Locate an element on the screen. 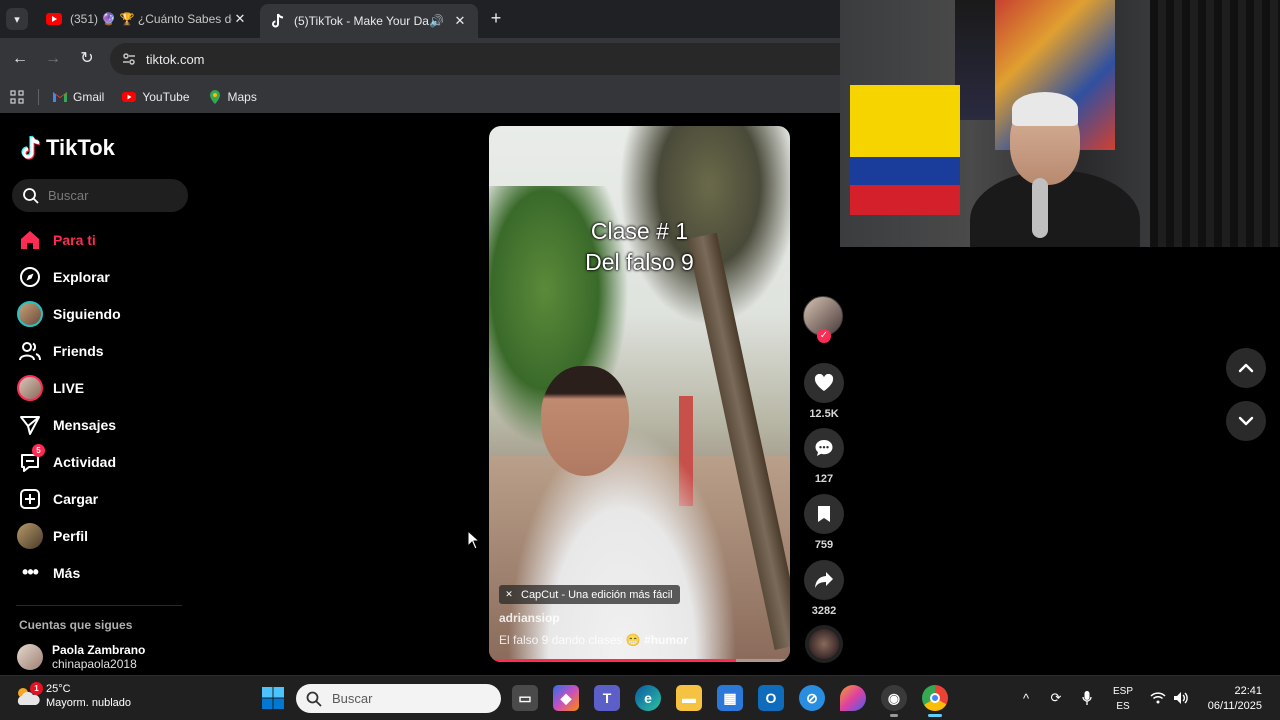  ecuador-flag is located at coordinates (905, 150).